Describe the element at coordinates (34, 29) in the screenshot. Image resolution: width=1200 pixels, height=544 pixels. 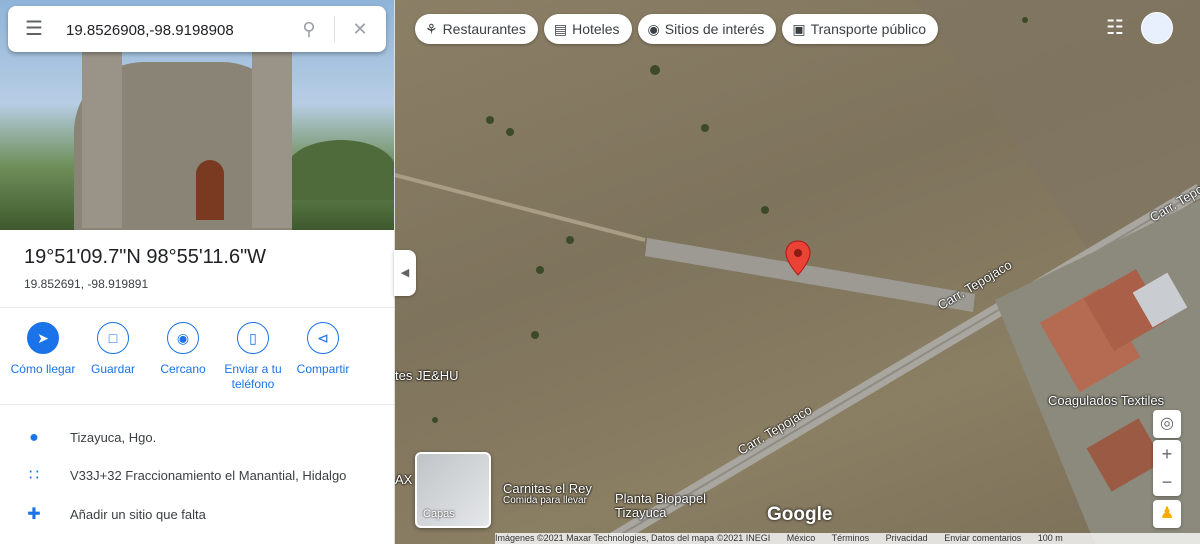
I see `menu-icon: ☰` at that location.